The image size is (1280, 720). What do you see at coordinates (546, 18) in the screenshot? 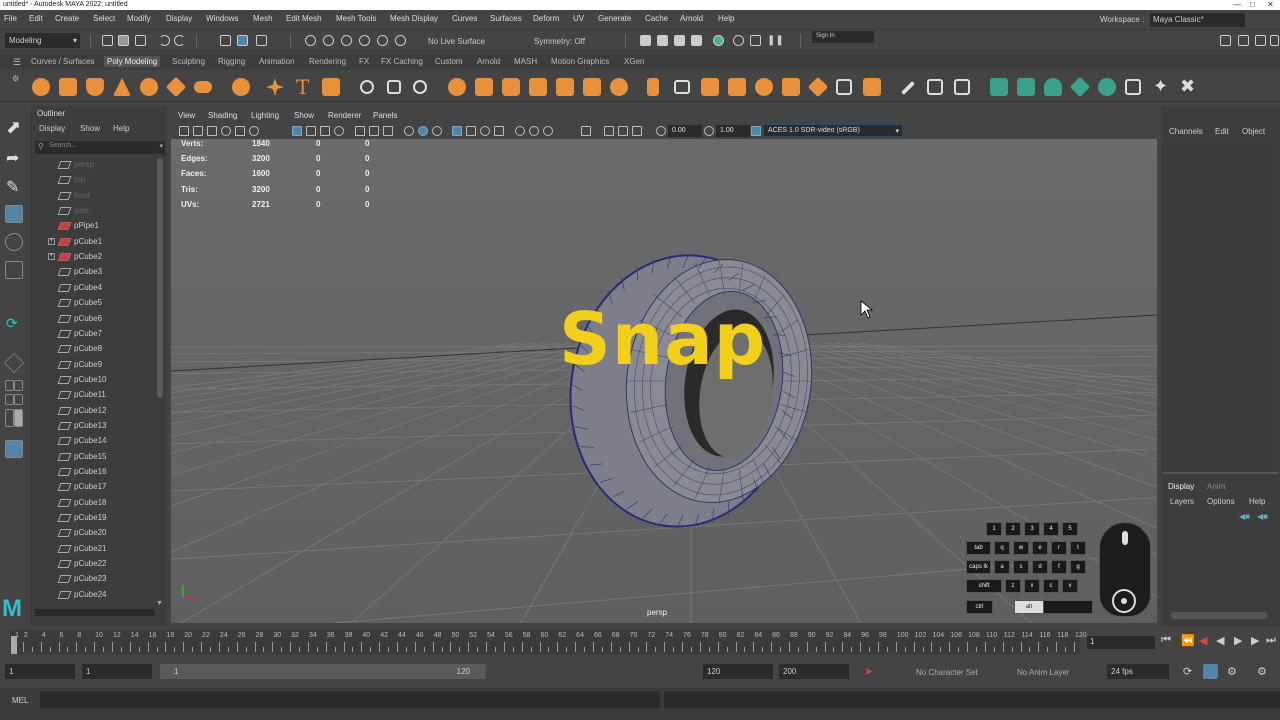
I see `menu-deform: Deform` at bounding box center [546, 18].